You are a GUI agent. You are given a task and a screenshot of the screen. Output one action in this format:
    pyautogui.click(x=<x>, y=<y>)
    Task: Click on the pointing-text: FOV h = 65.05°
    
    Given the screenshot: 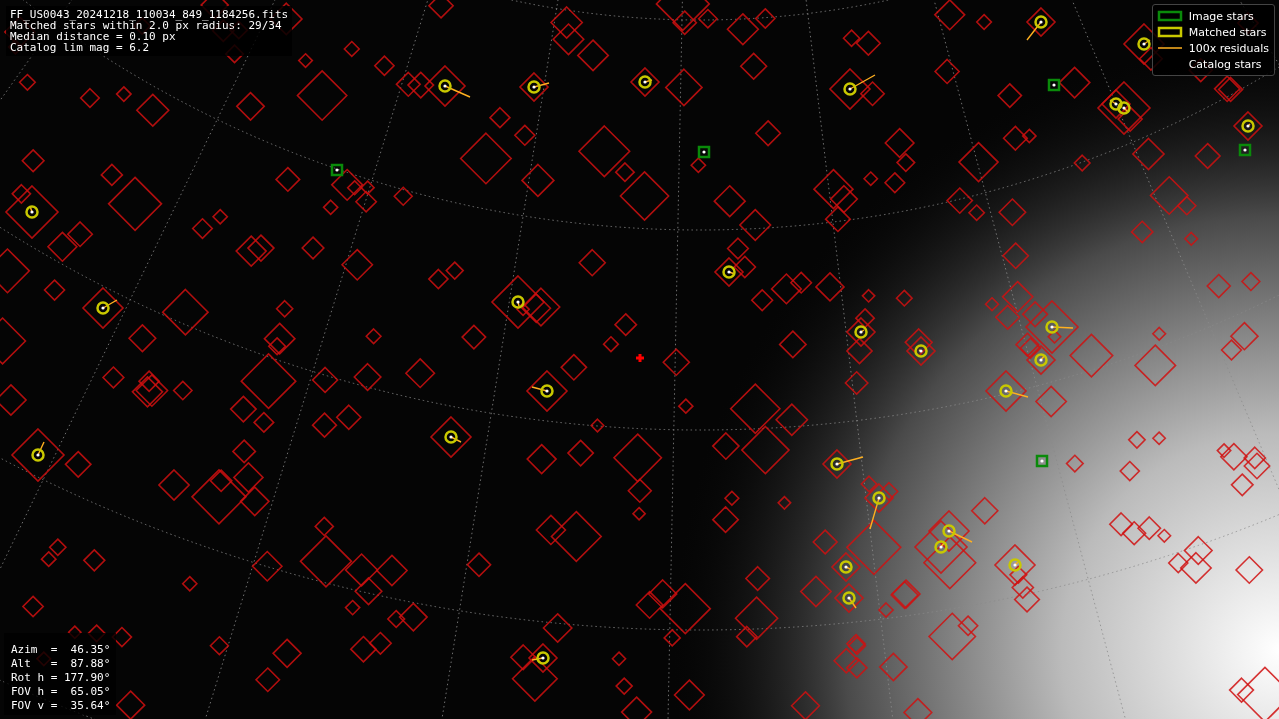 What is the action you would take?
    pyautogui.click(x=61, y=692)
    